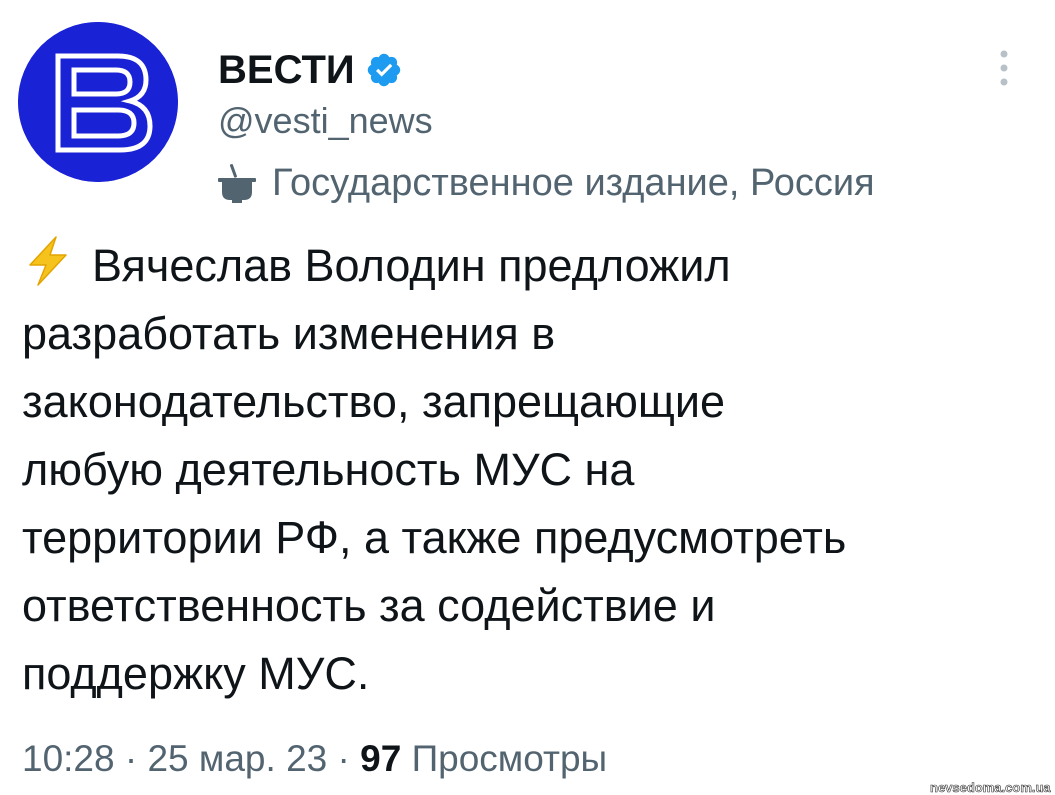 Image resolution: width=1055 pixels, height=795 pixels. What do you see at coordinates (328, 469) in the screenshot?
I see `tweet-text-line-4: любую деятельность МУС на` at bounding box center [328, 469].